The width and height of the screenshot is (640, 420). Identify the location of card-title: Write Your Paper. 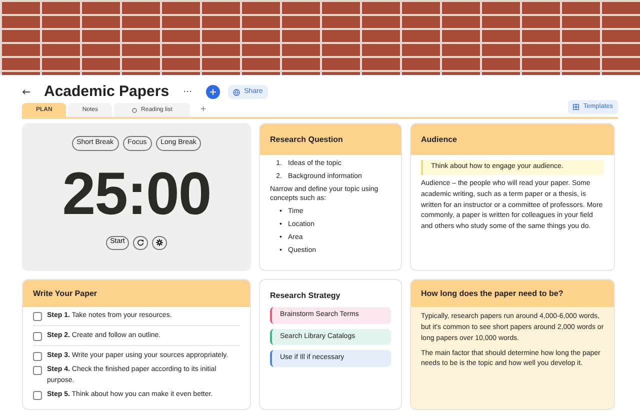
(136, 293).